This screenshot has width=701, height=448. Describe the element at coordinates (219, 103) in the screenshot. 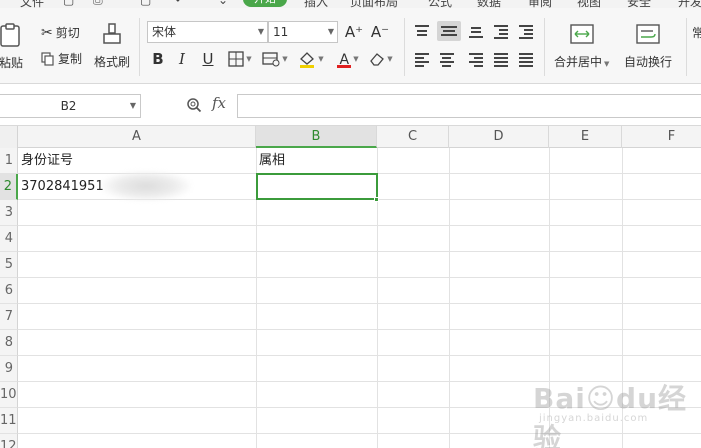

I see `insert-function-button: fx` at that location.